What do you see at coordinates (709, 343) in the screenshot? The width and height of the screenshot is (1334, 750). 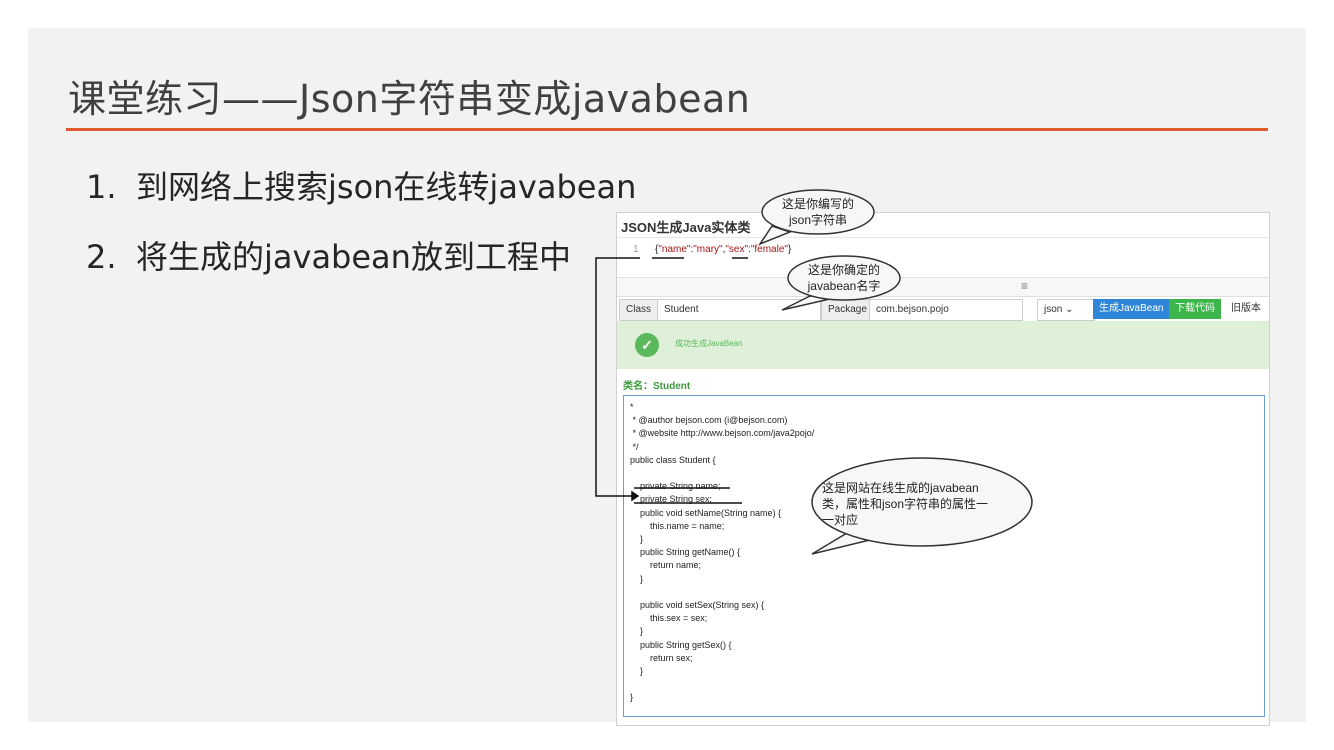 I see `success-message: 成功生成JavaBean` at bounding box center [709, 343].